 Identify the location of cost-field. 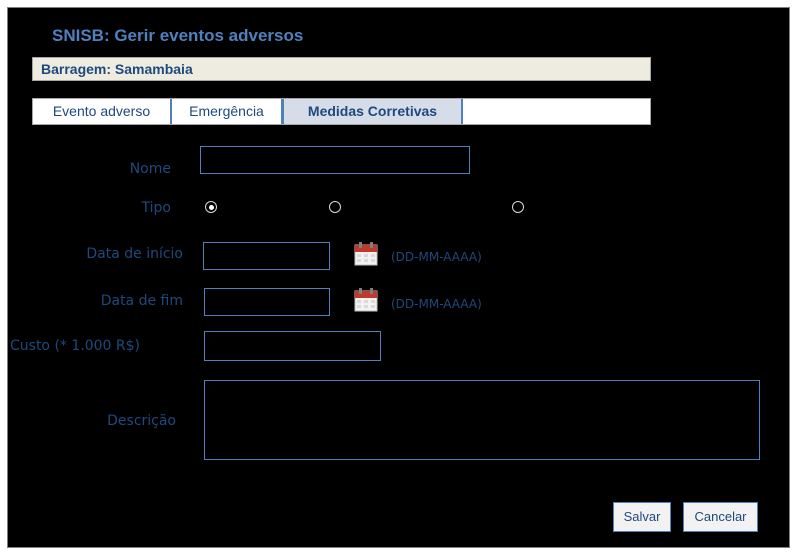
(292, 346).